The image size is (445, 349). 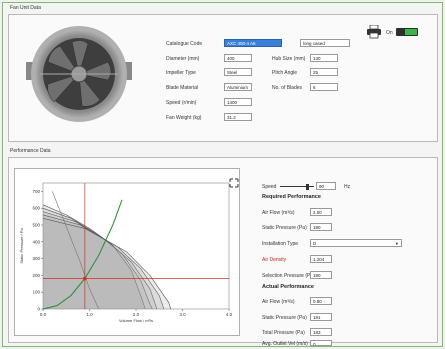 I want to click on selection-pressure-input: 180, so click(x=321, y=275).